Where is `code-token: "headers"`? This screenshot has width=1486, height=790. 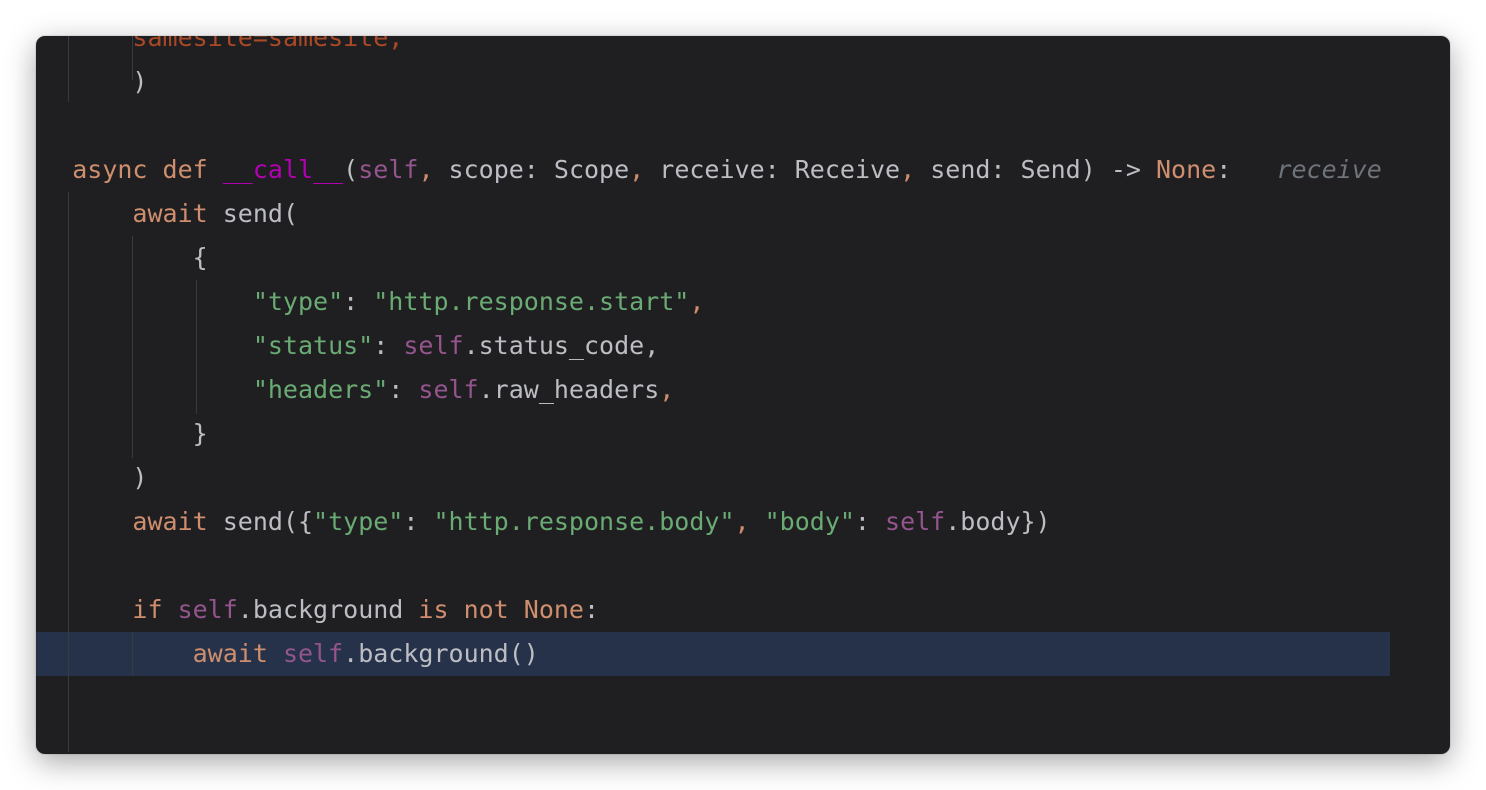 code-token: "headers" is located at coordinates (320, 389).